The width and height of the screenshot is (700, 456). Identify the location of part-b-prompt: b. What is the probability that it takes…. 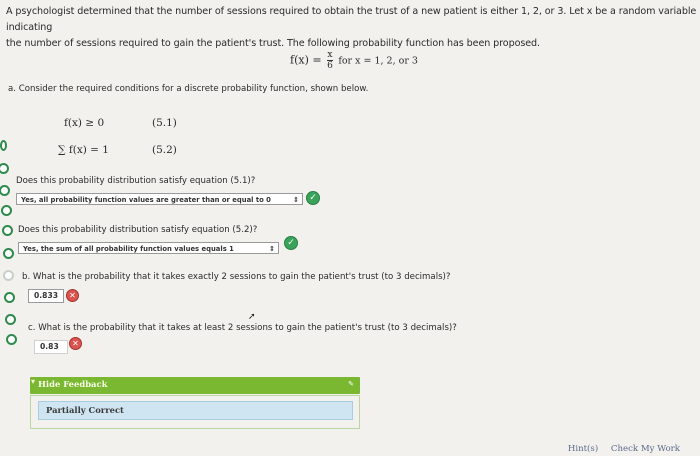
(236, 277).